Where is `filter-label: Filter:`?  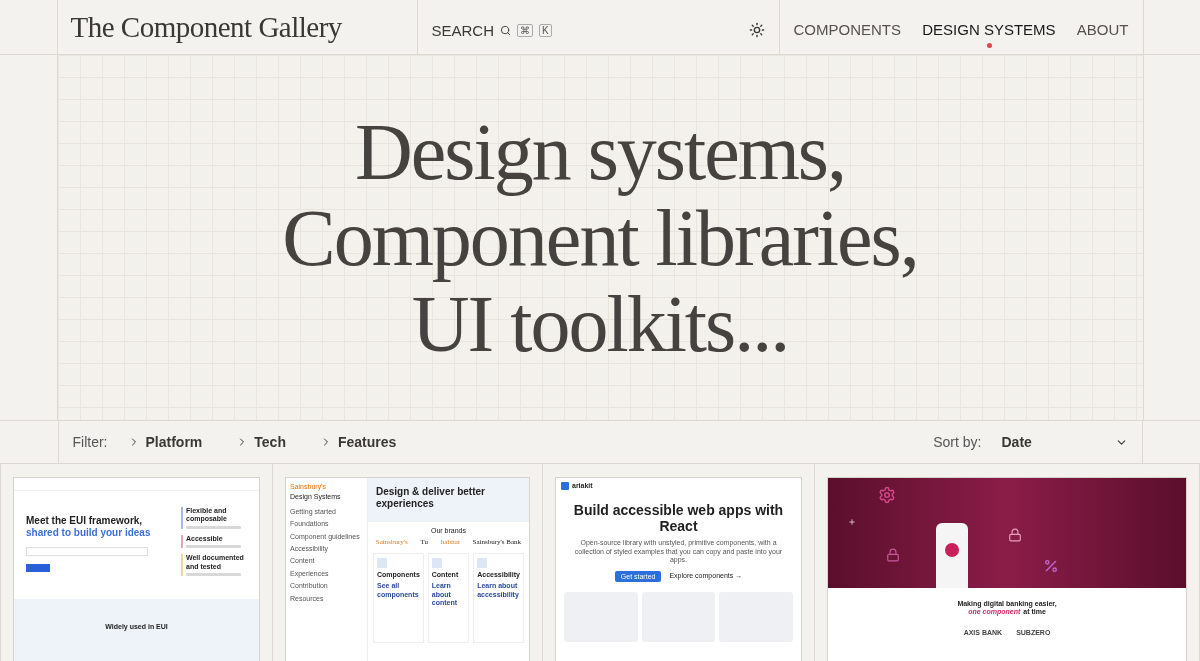
filter-label: Filter: is located at coordinates (90, 442).